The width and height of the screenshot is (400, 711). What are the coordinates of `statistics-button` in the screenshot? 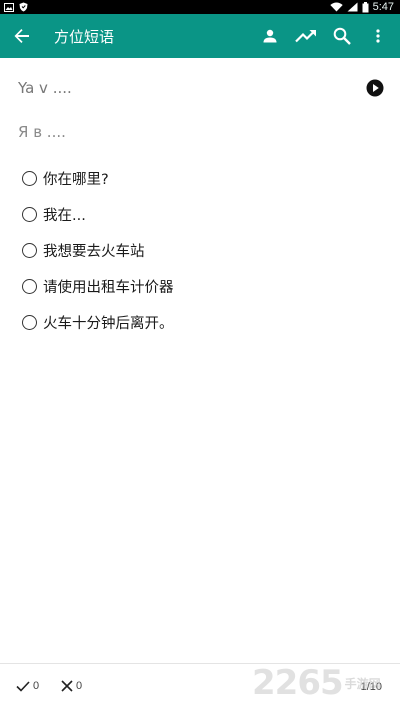 It's located at (306, 36).